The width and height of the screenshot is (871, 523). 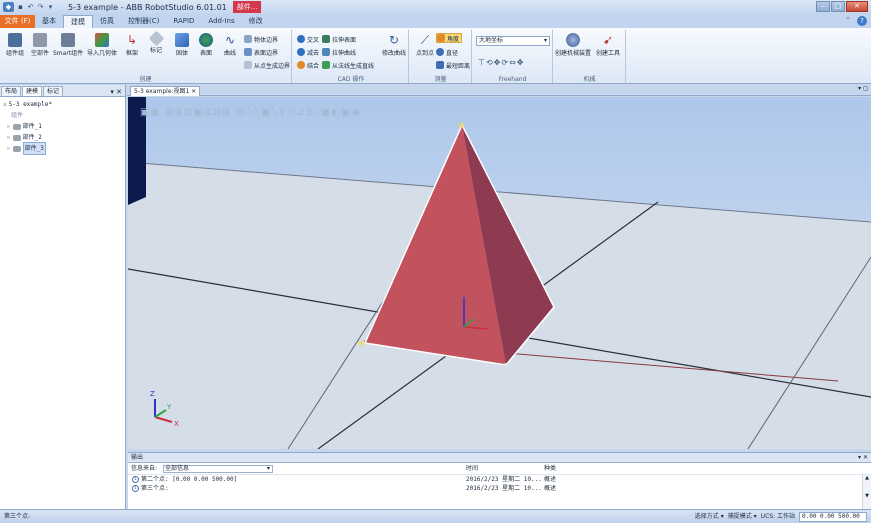 What do you see at coordinates (308, 39) in the screenshot?
I see `intersect-button: 交叉` at bounding box center [308, 39].